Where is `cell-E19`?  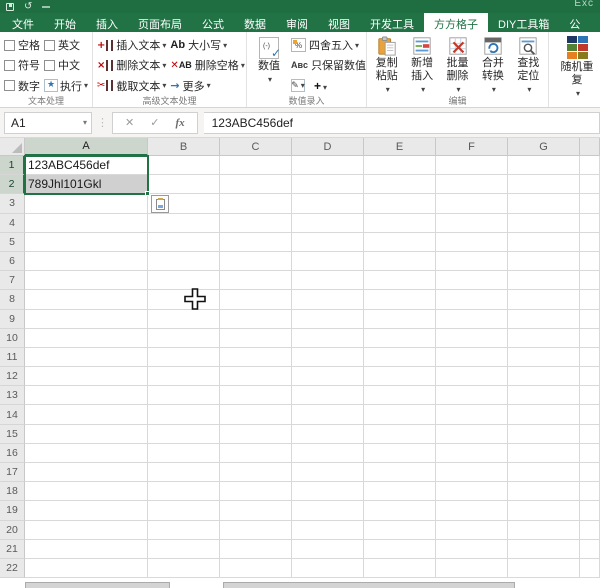 cell-E19 is located at coordinates (400, 511).